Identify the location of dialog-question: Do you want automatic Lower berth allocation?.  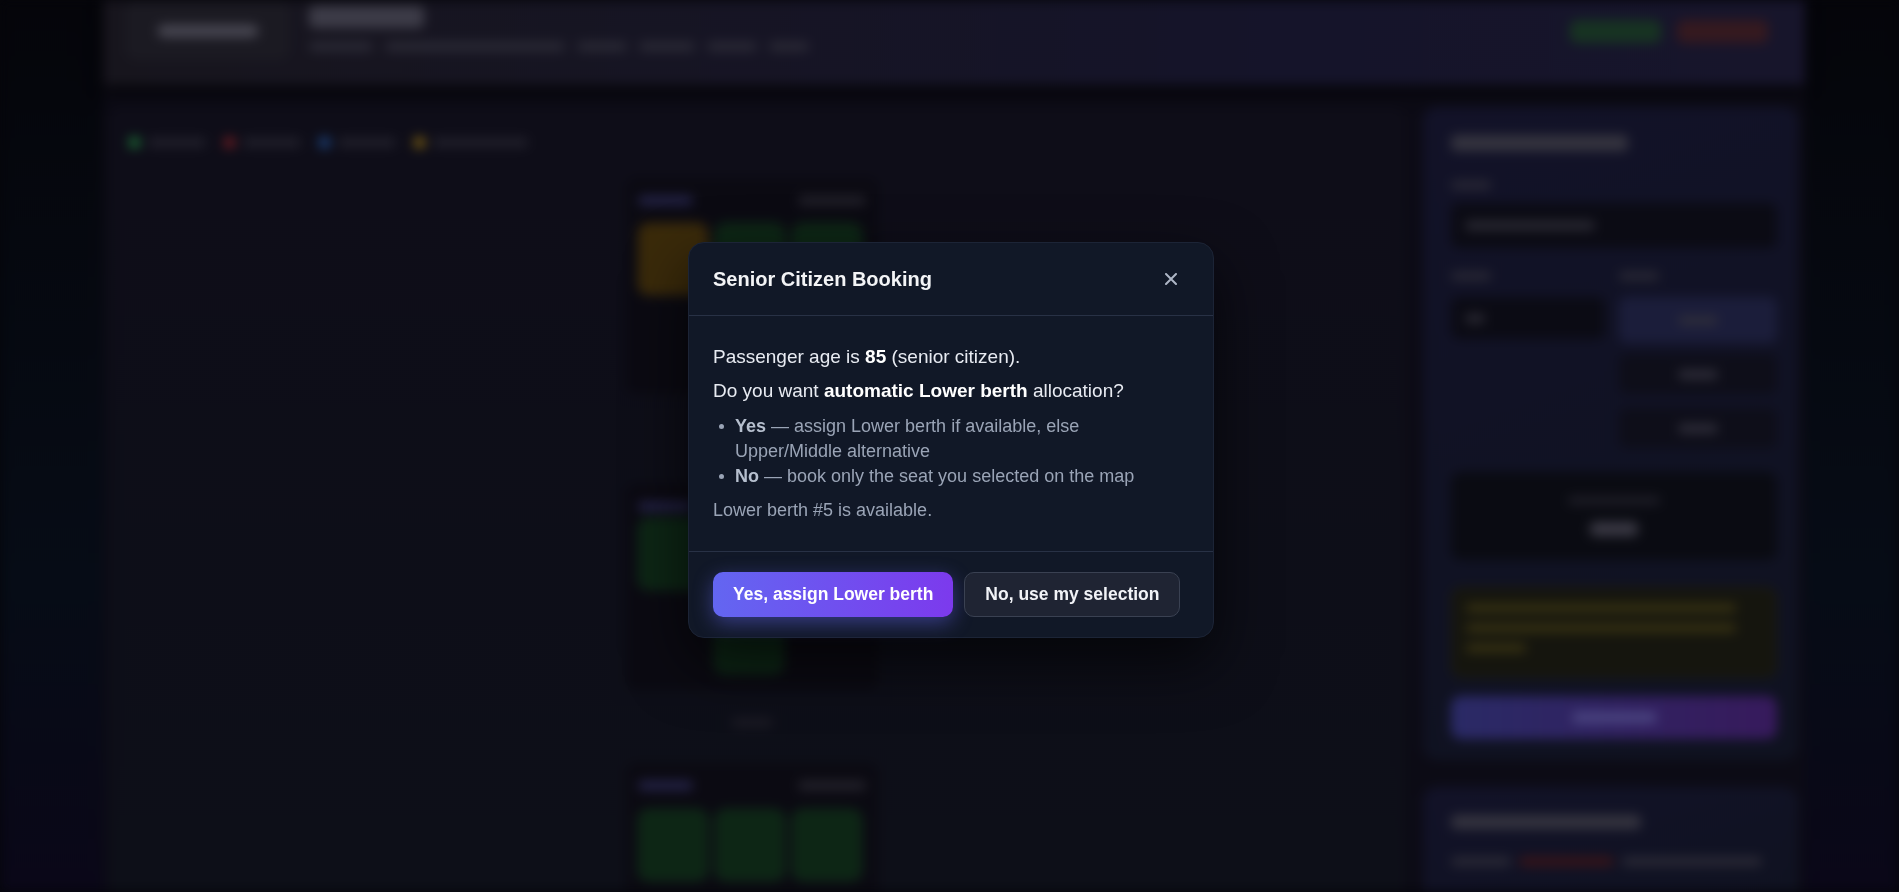
(919, 391).